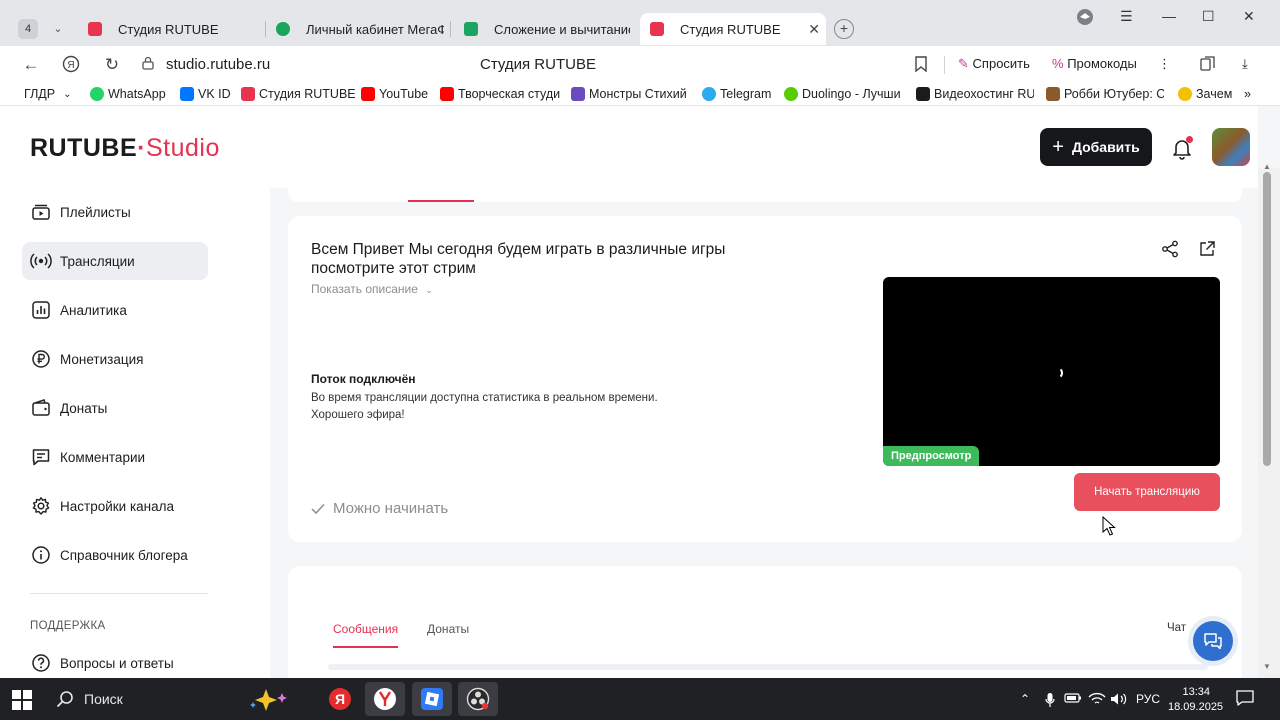  I want to click on yandex-icon: Я, so click(71, 66).